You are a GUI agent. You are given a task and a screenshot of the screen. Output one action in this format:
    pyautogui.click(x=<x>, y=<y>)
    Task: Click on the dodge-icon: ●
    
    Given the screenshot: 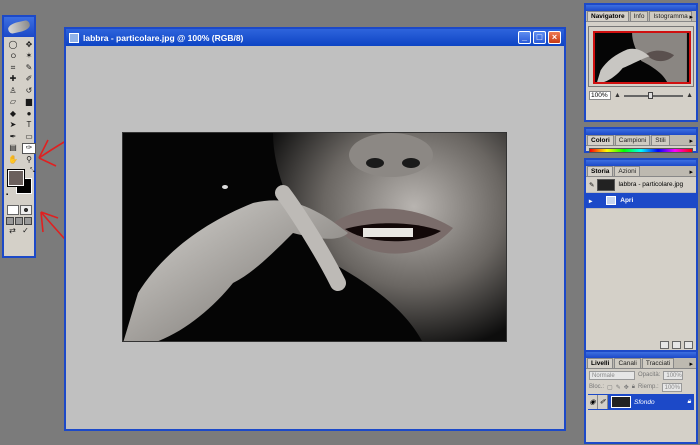 What is the action you would take?
    pyautogui.click(x=29, y=114)
    